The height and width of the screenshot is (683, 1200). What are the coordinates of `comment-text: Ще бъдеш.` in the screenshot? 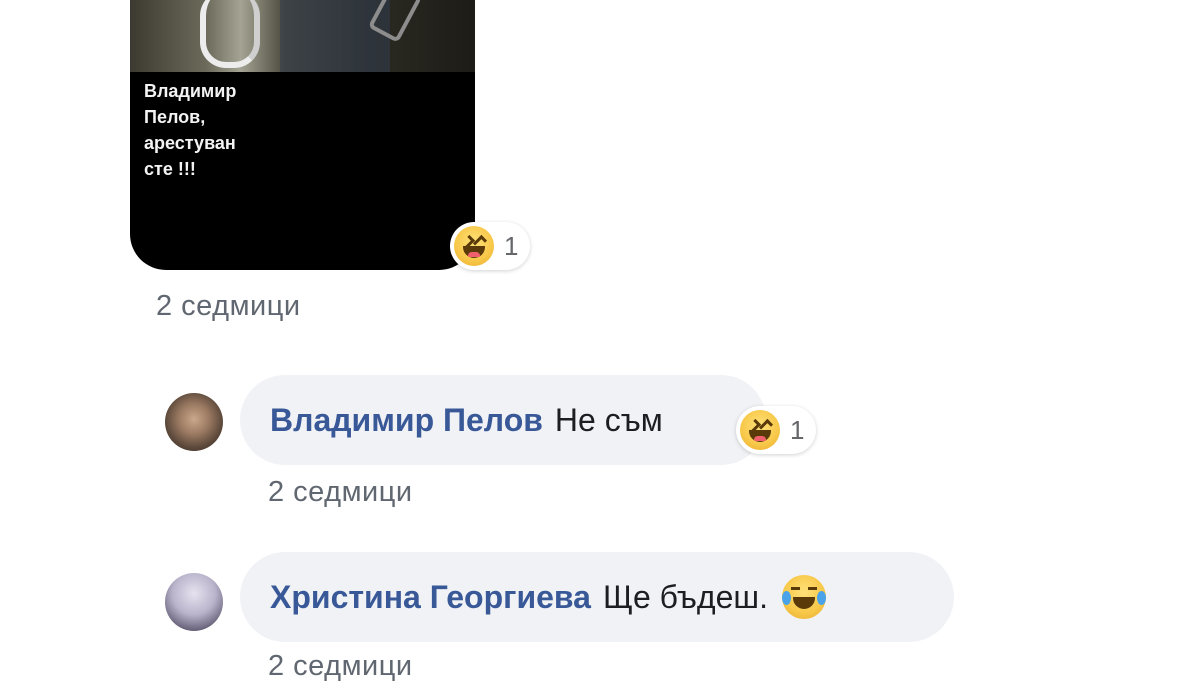 It's located at (685, 596).